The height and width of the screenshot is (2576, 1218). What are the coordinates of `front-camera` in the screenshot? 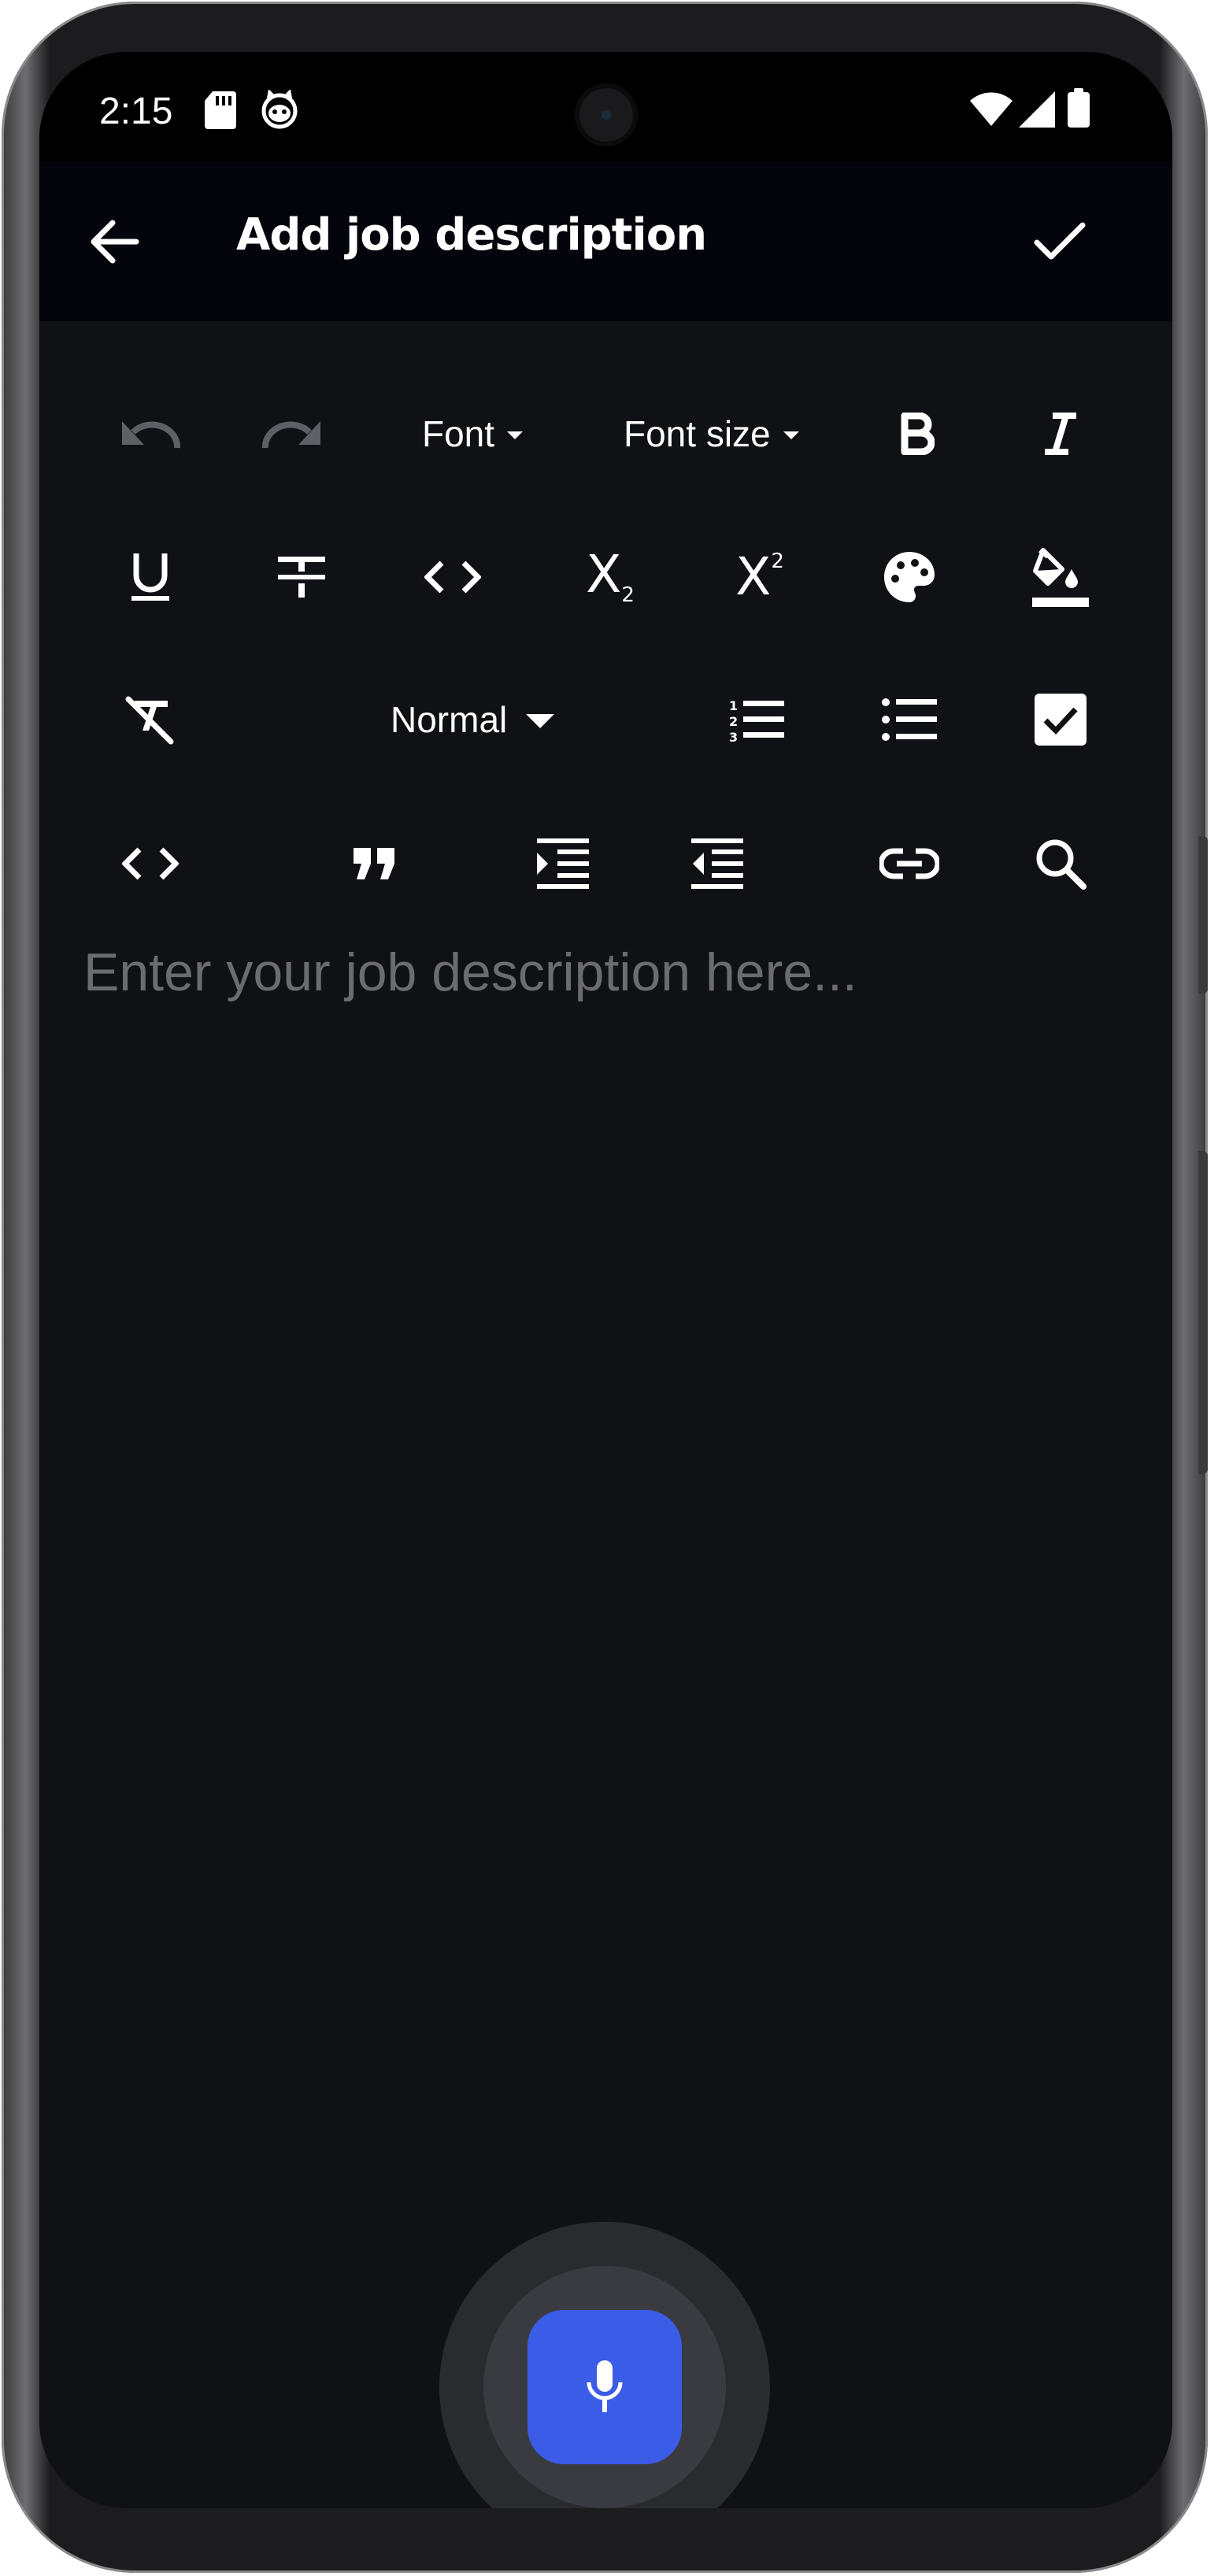 It's located at (606, 114).